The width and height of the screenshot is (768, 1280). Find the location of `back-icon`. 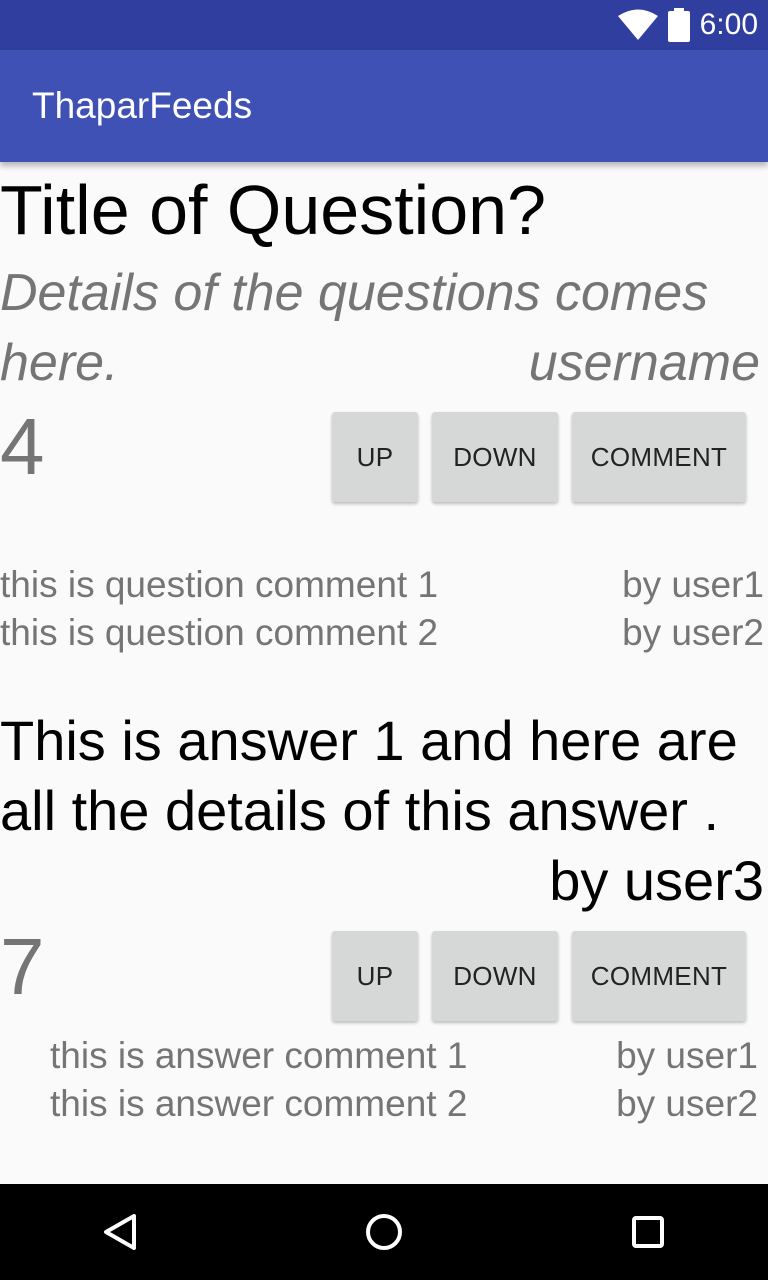

back-icon is located at coordinates (120, 1232).